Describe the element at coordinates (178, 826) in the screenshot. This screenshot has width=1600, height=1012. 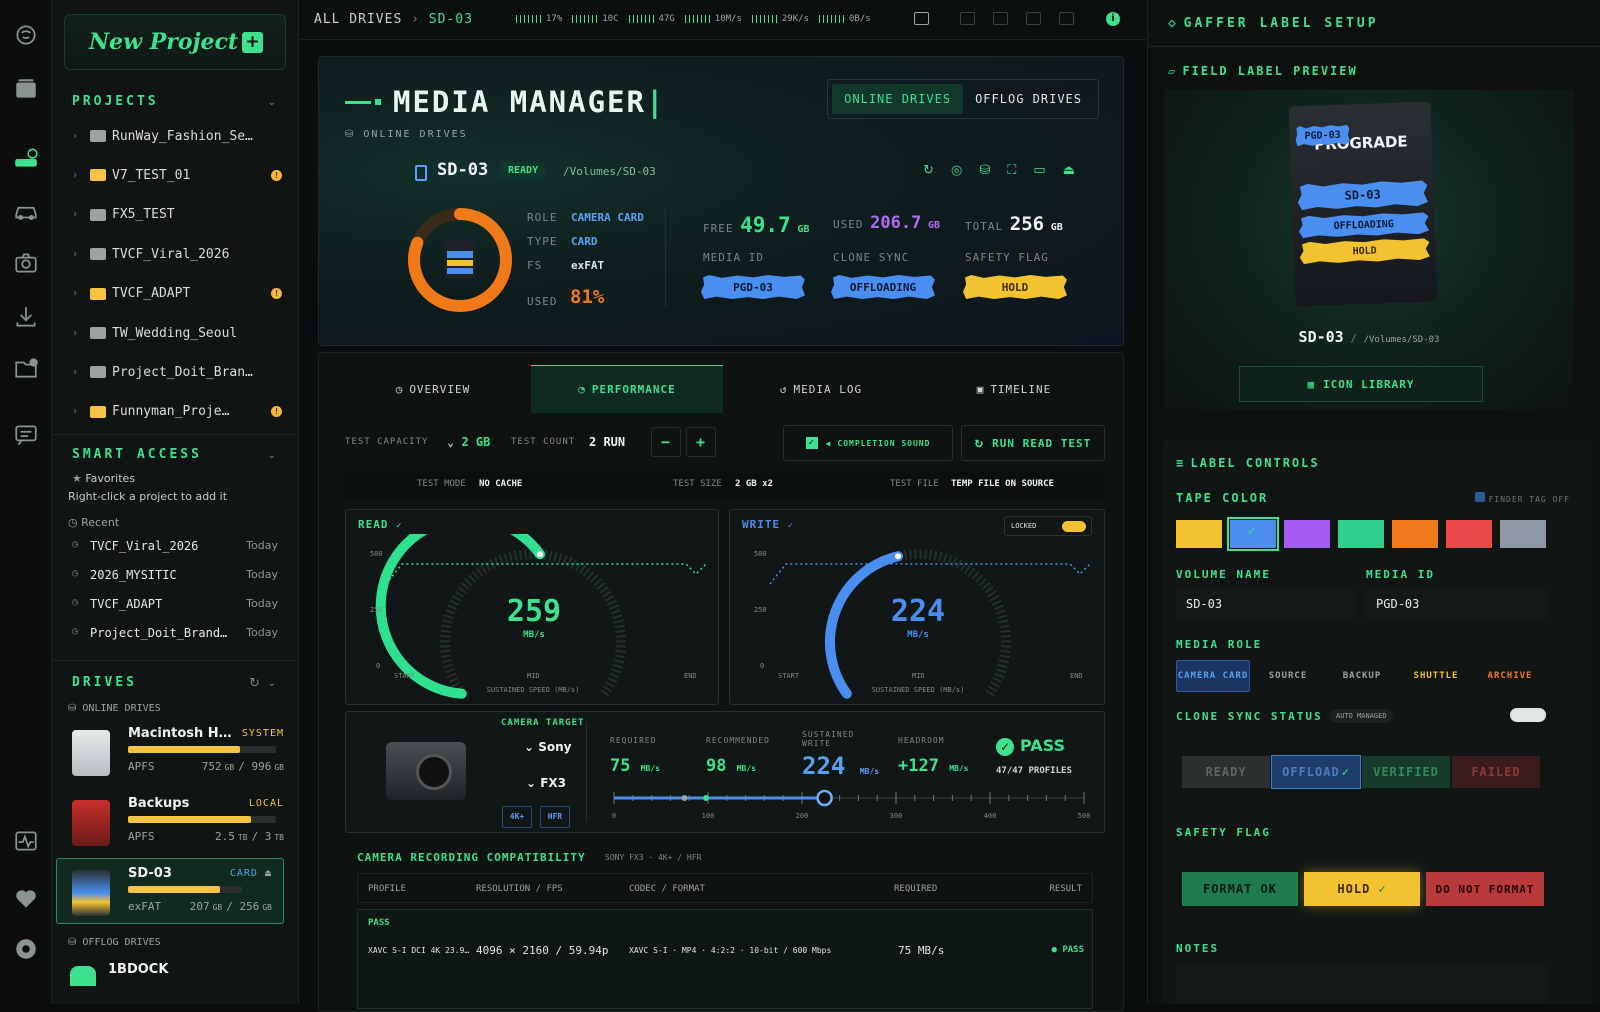
I see `drive-item: Backups LOCAL APFS 2.5 TB/ 3 TB` at that location.